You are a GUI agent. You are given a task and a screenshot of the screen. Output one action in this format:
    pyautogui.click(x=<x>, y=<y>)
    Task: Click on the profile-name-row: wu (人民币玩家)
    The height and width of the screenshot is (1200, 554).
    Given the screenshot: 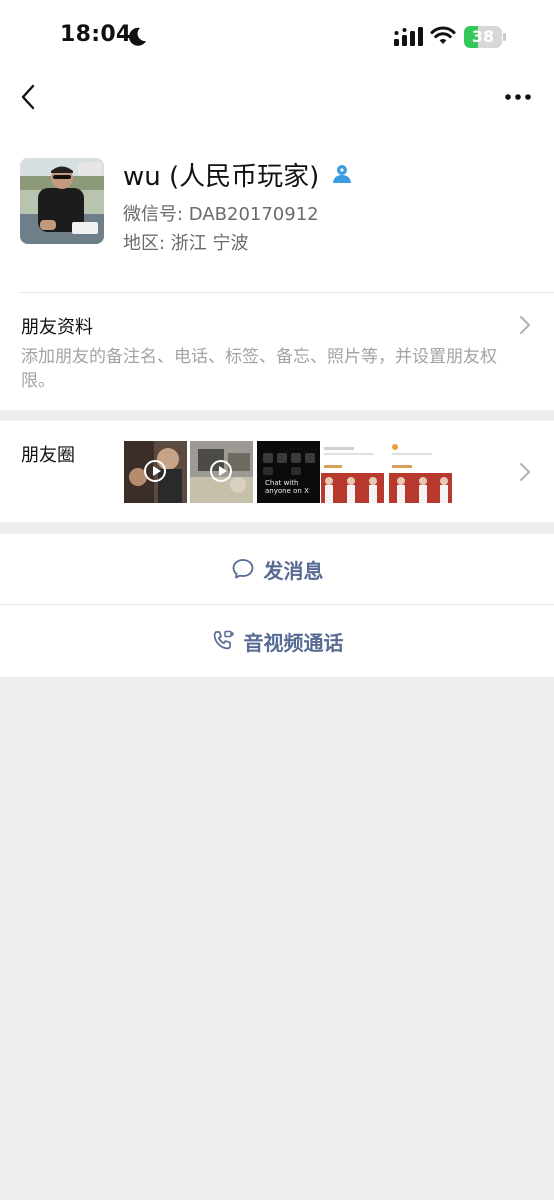 What is the action you would take?
    pyautogui.click(x=238, y=174)
    